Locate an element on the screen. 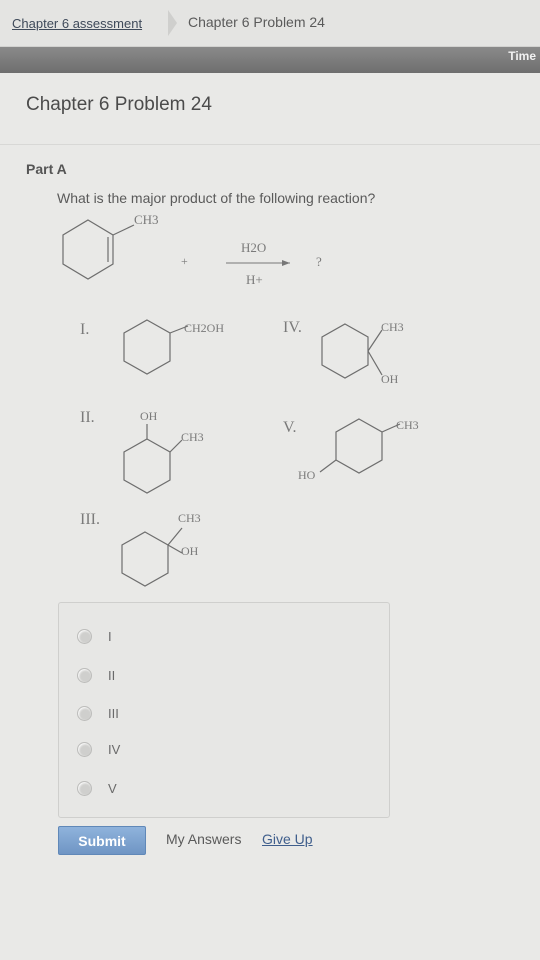 This screenshot has width=540, height=960. answer-options-panel: I II III IV V is located at coordinates (224, 710).